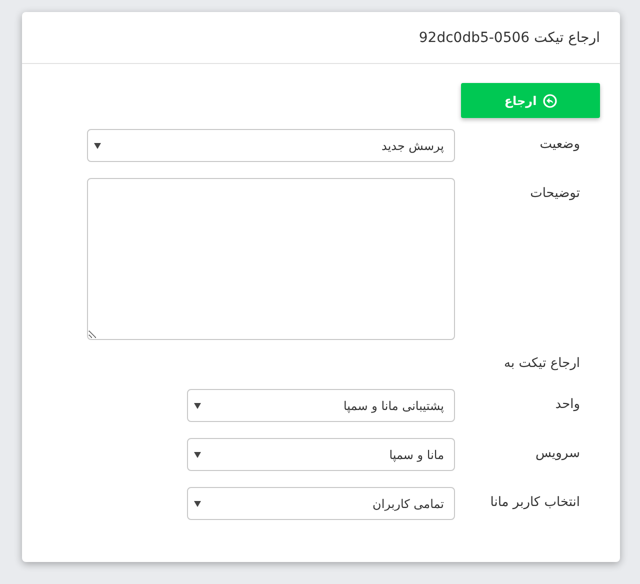  I want to click on select-field: پرسش جدید, so click(271, 145).